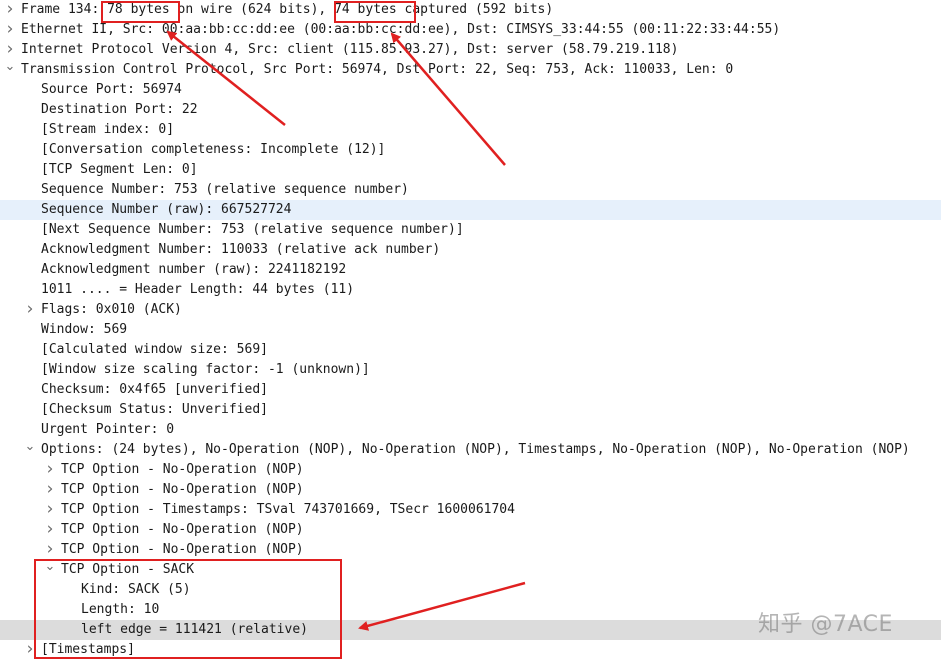 The height and width of the screenshot is (663, 941). What do you see at coordinates (88, 649) in the screenshot?
I see `tree-row-label: [Timestamps]` at bounding box center [88, 649].